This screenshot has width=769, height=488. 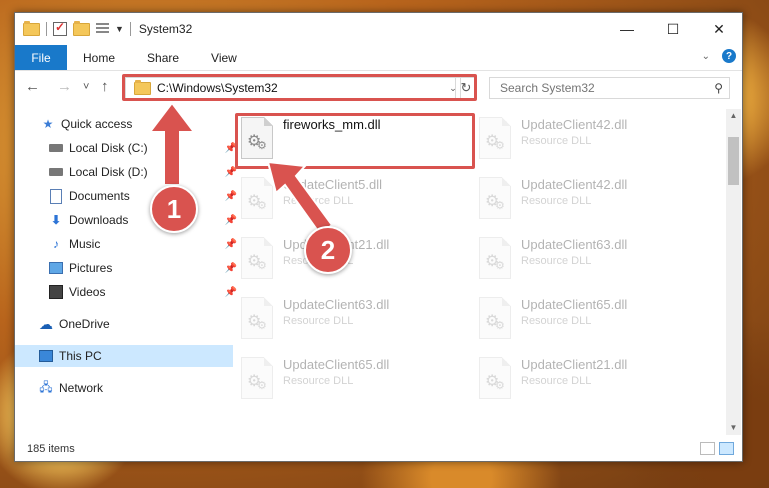 I want to click on step-2-badge: 2, so click(x=328, y=250).